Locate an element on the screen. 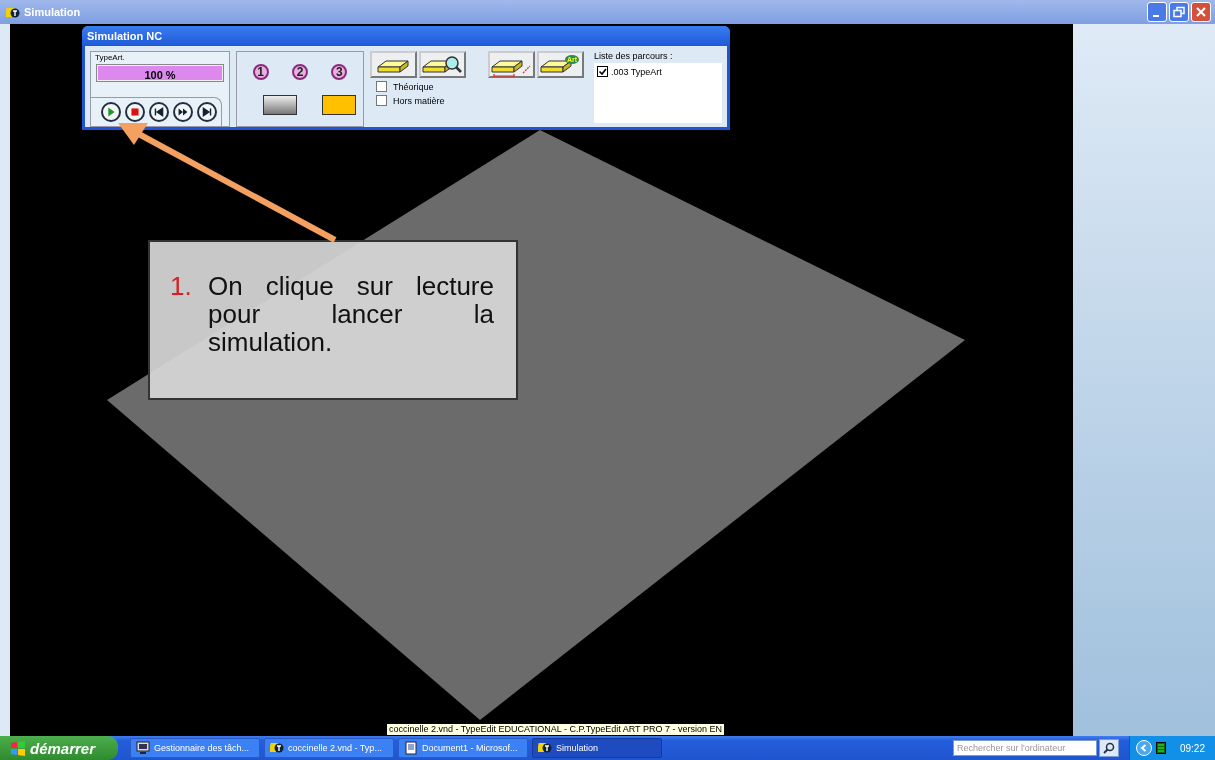 The image size is (1215, 760). play-button is located at coordinates (111, 112).